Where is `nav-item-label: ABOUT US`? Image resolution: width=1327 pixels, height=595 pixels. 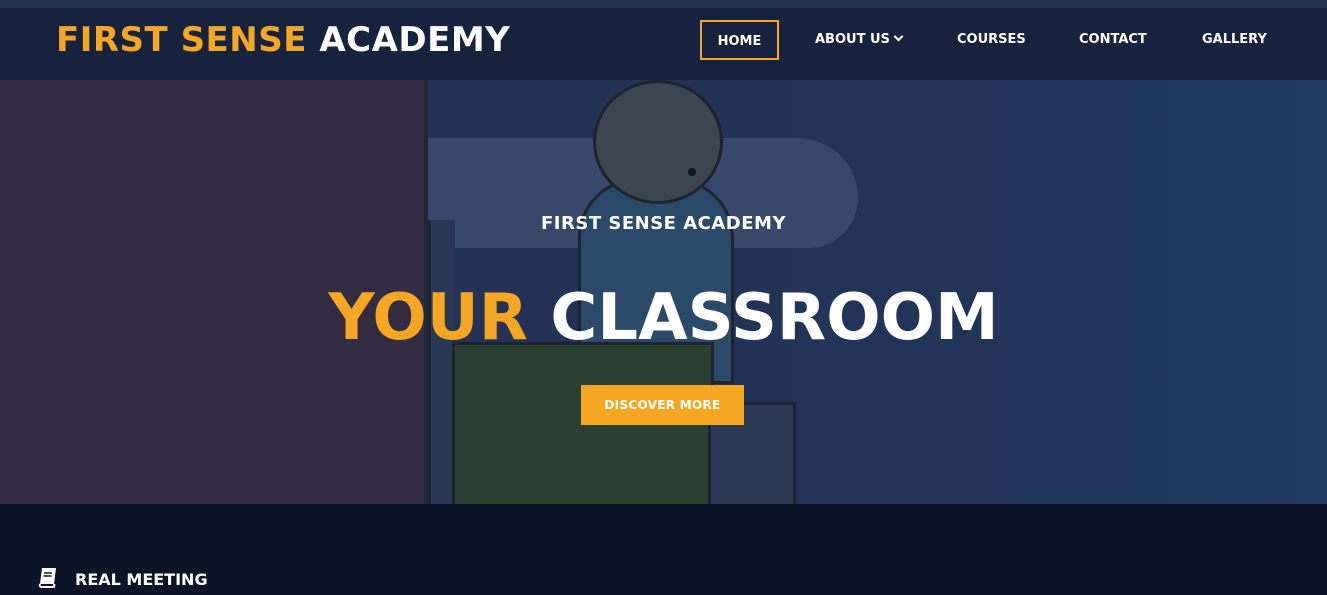 nav-item-label: ABOUT US is located at coordinates (852, 39).